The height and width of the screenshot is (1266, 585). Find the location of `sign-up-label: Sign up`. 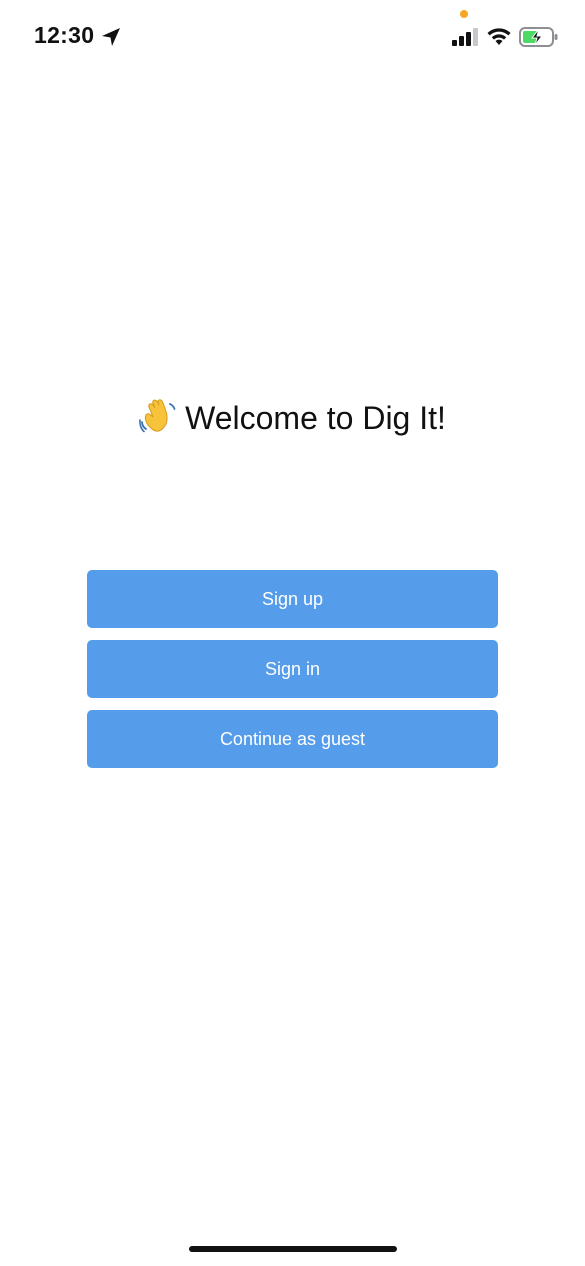

sign-up-label: Sign up is located at coordinates (292, 598).